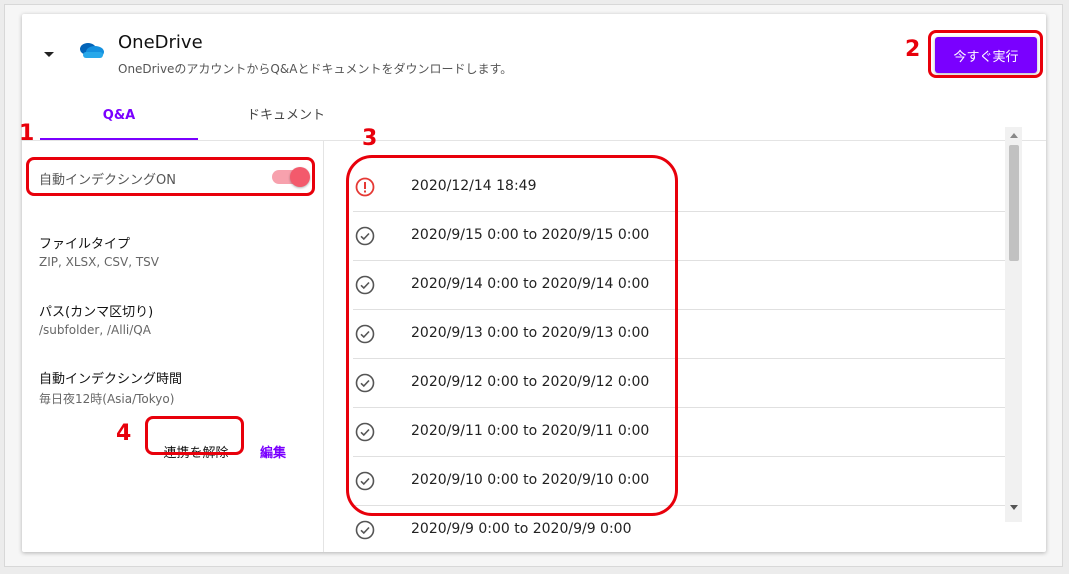 Image resolution: width=1069 pixels, height=574 pixels. What do you see at coordinates (986, 55) in the screenshot?
I see `run-now-button: 今すぐ実行` at bounding box center [986, 55].